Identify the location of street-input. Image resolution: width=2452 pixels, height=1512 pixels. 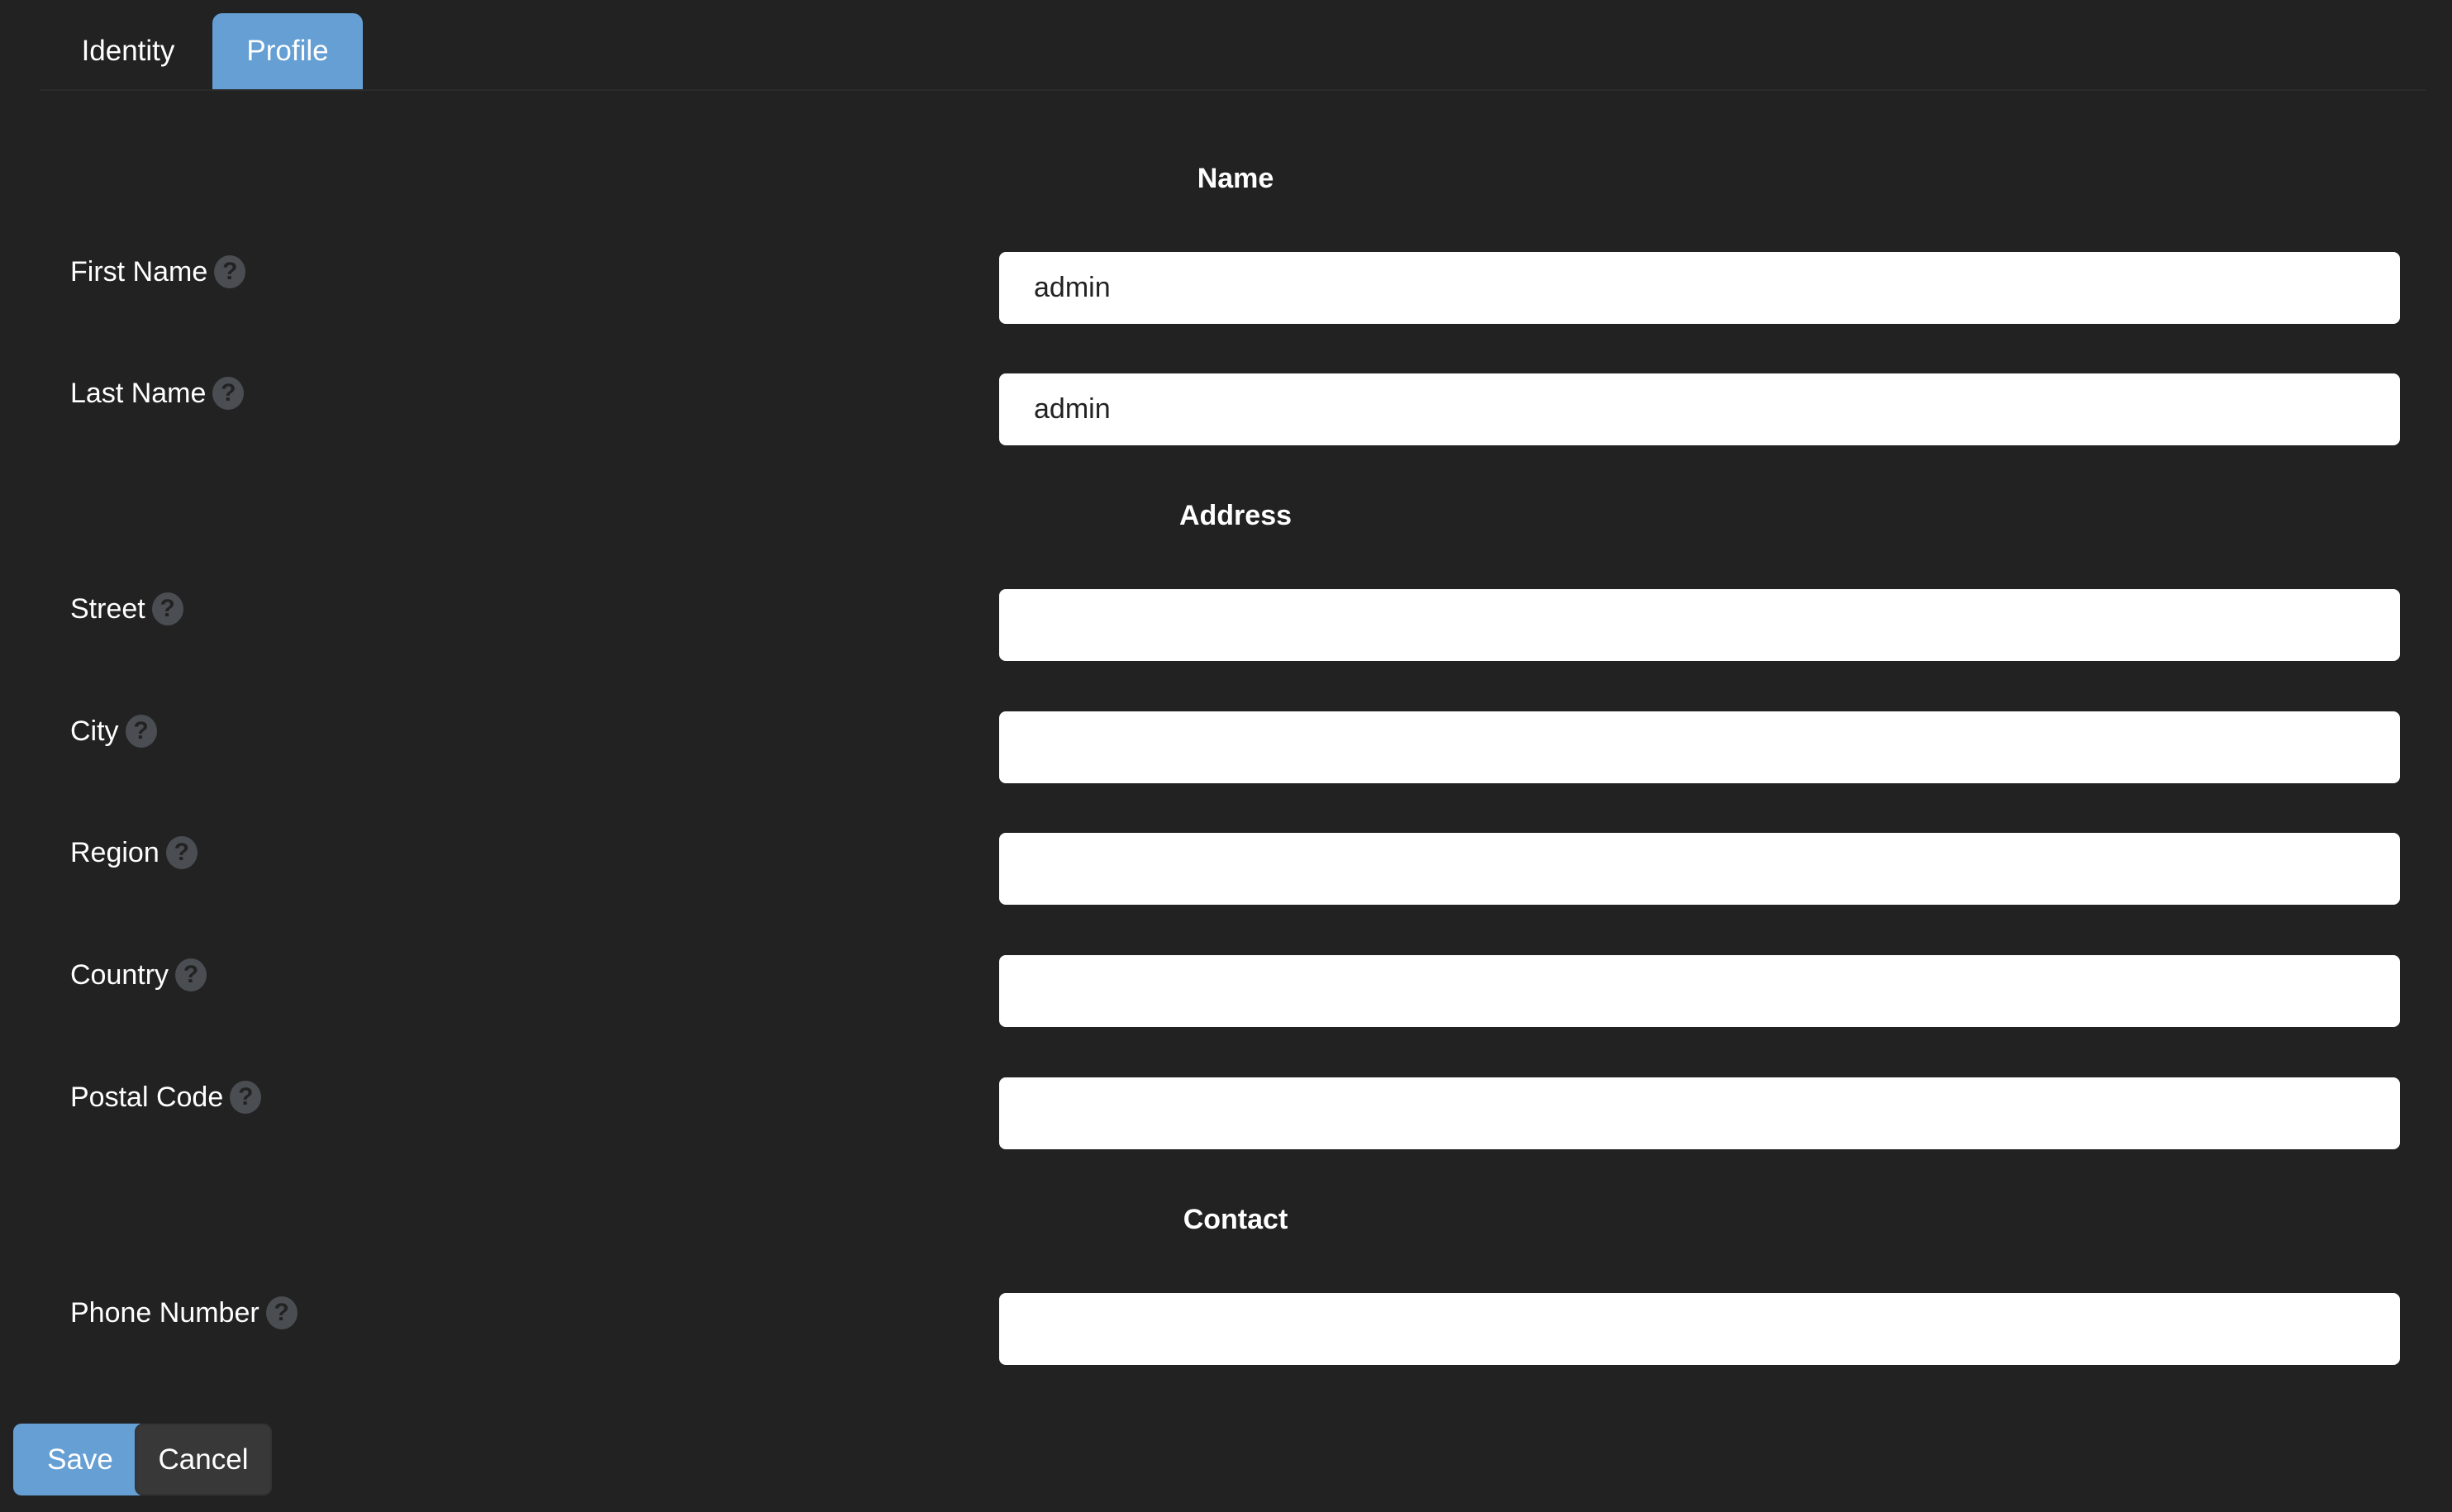
(1700, 625).